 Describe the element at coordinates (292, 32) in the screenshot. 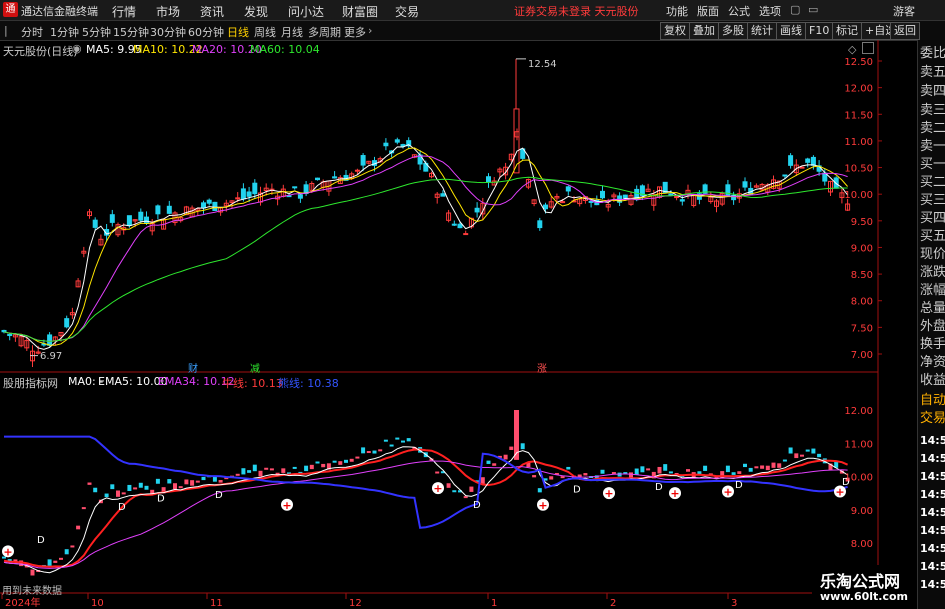

I see `period-monthly: 月线` at that location.